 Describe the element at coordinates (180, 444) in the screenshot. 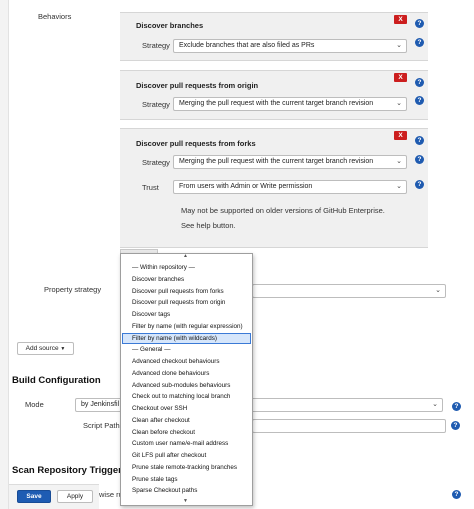

I see `dropdown-item: Custom user name/e-mail address` at that location.